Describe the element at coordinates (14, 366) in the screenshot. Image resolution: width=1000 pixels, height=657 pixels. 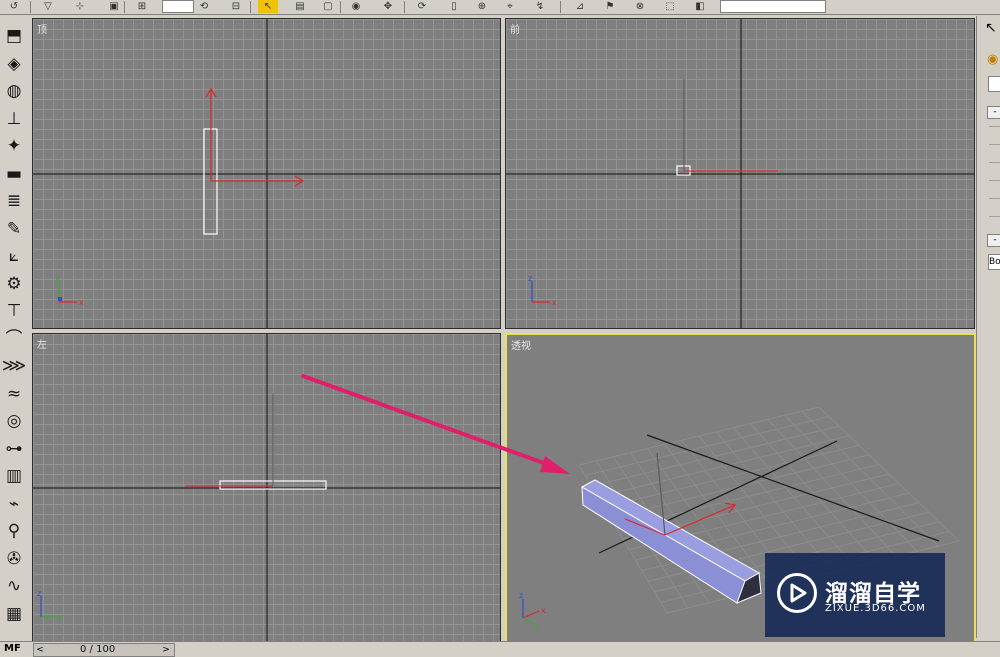
I see `left-tool-button: ⋙` at that location.